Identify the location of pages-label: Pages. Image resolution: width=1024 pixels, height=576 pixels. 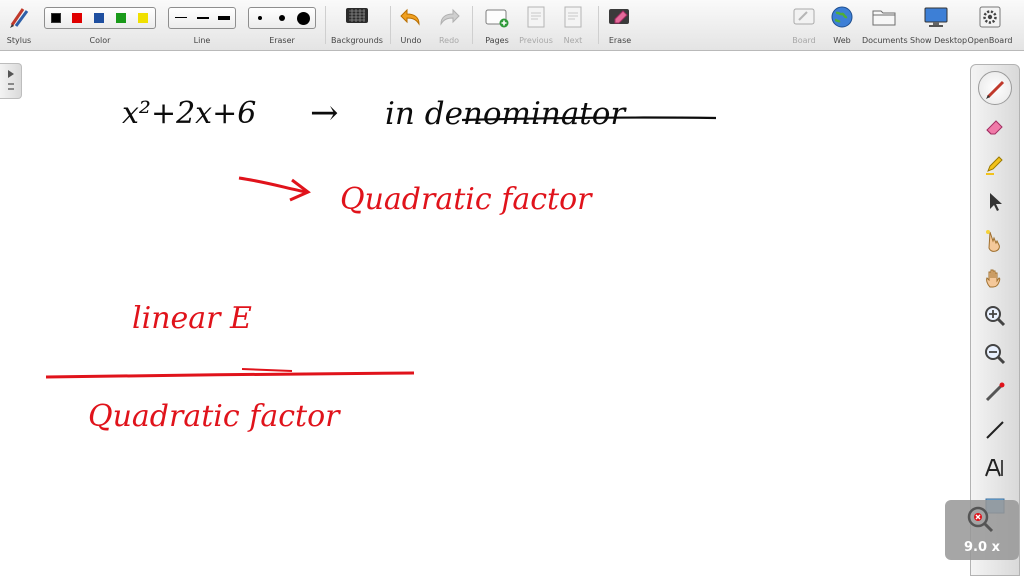
(497, 40).